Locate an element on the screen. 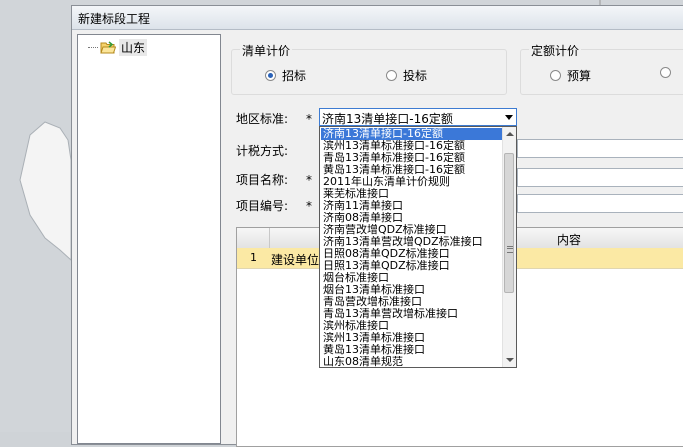  row-number: 1 is located at coordinates (253, 257).